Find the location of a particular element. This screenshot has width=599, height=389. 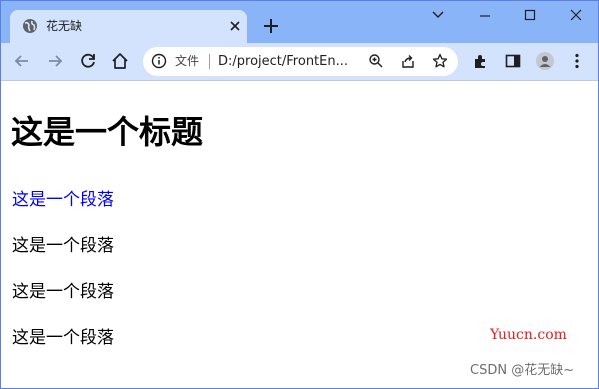

window-close-icon is located at coordinates (576, 15).